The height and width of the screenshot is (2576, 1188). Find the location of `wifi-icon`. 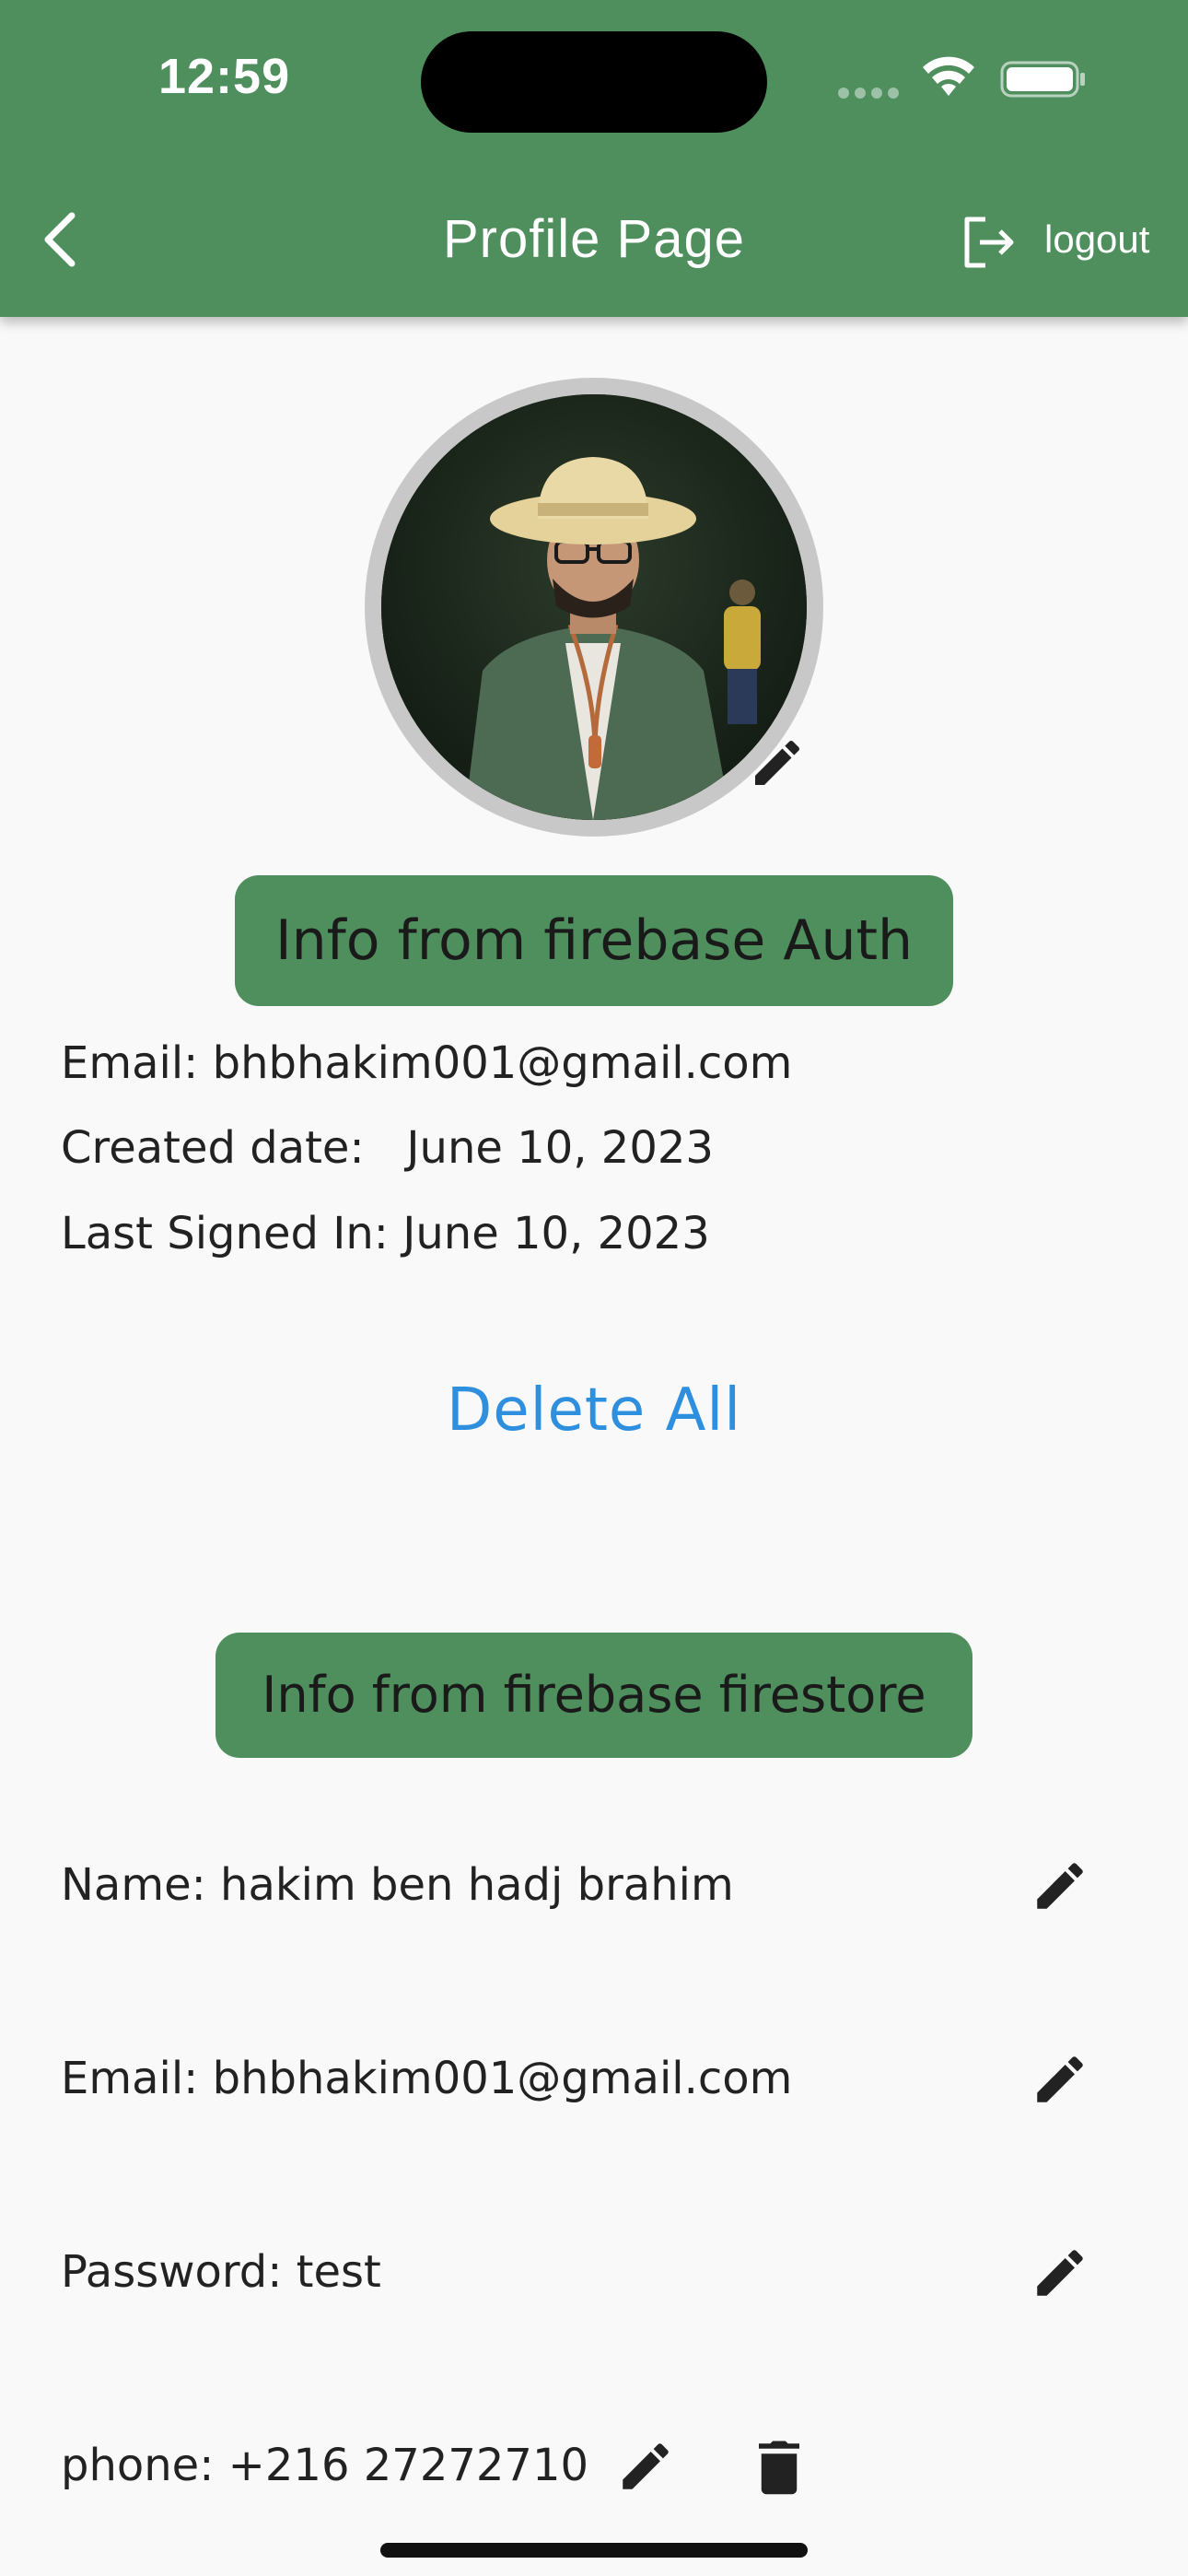

wifi-icon is located at coordinates (948, 76).